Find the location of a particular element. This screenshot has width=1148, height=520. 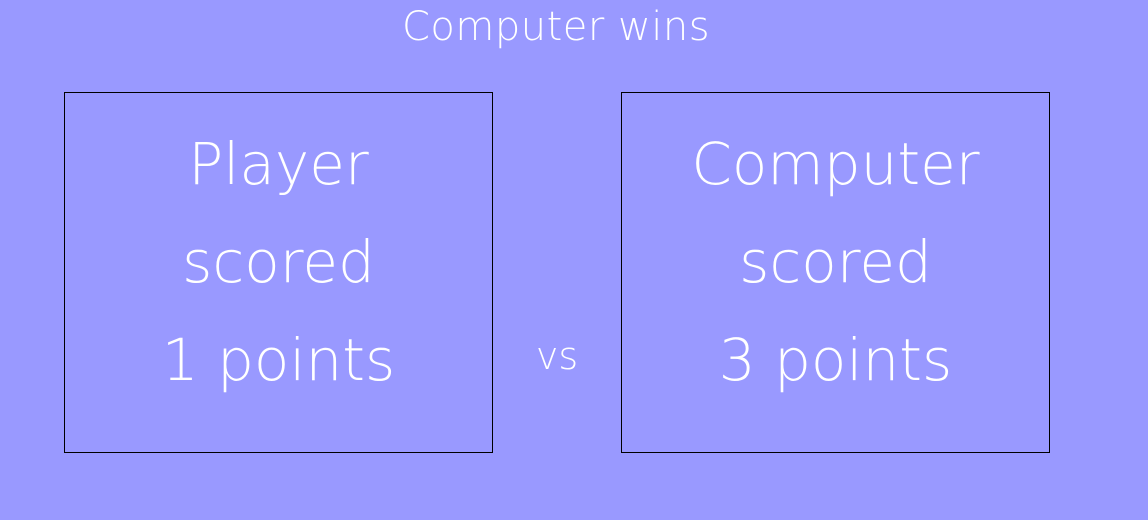

computer-points-label: 3 points is located at coordinates (835, 360).